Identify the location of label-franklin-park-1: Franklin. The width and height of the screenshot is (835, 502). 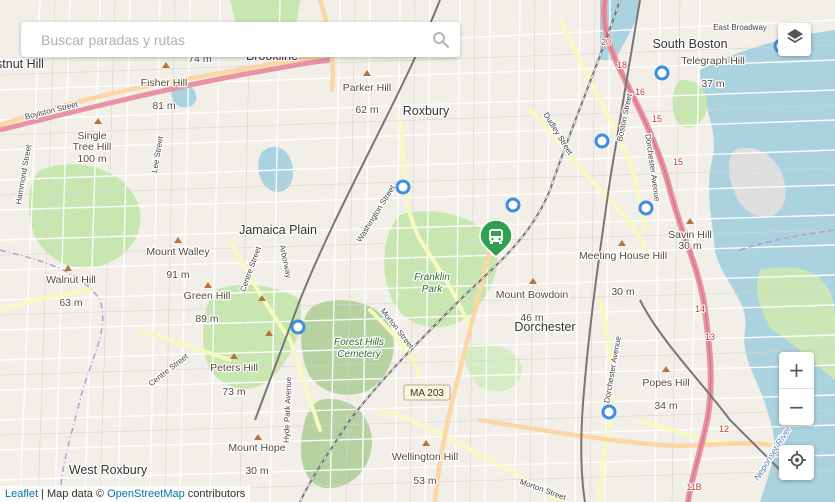
(432, 277).